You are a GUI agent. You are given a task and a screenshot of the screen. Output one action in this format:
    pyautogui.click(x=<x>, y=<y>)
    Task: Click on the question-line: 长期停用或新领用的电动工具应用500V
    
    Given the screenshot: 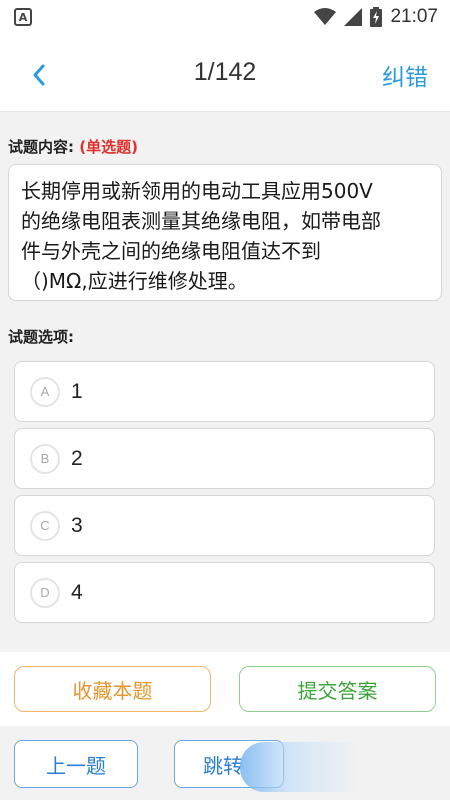 What is the action you would take?
    pyautogui.click(x=197, y=191)
    